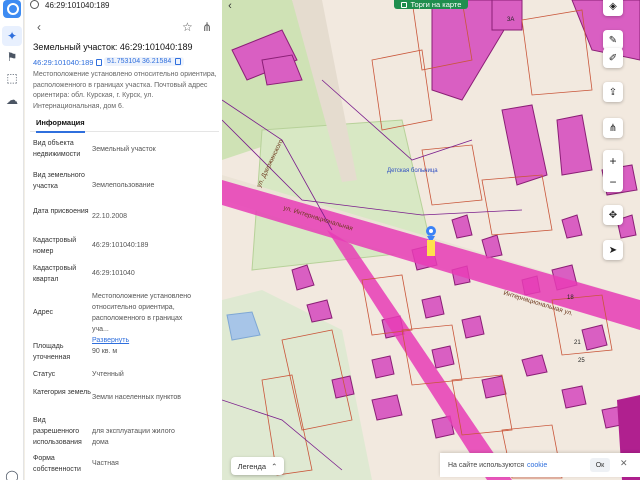 The height and width of the screenshot is (480, 640). Describe the element at coordinates (57, 149) in the screenshot. I see `row-label: Вид объекта недвижимости` at that location.